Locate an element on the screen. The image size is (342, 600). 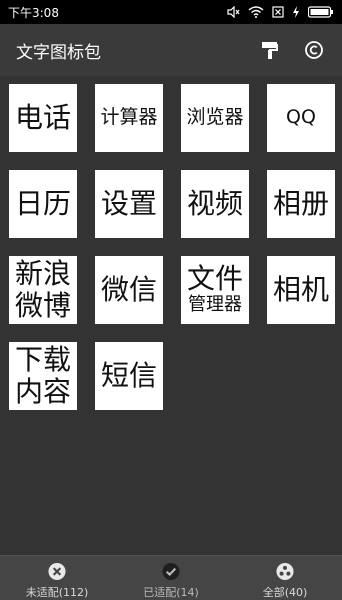
nav-matched: 已适配(14) is located at coordinates (171, 578).